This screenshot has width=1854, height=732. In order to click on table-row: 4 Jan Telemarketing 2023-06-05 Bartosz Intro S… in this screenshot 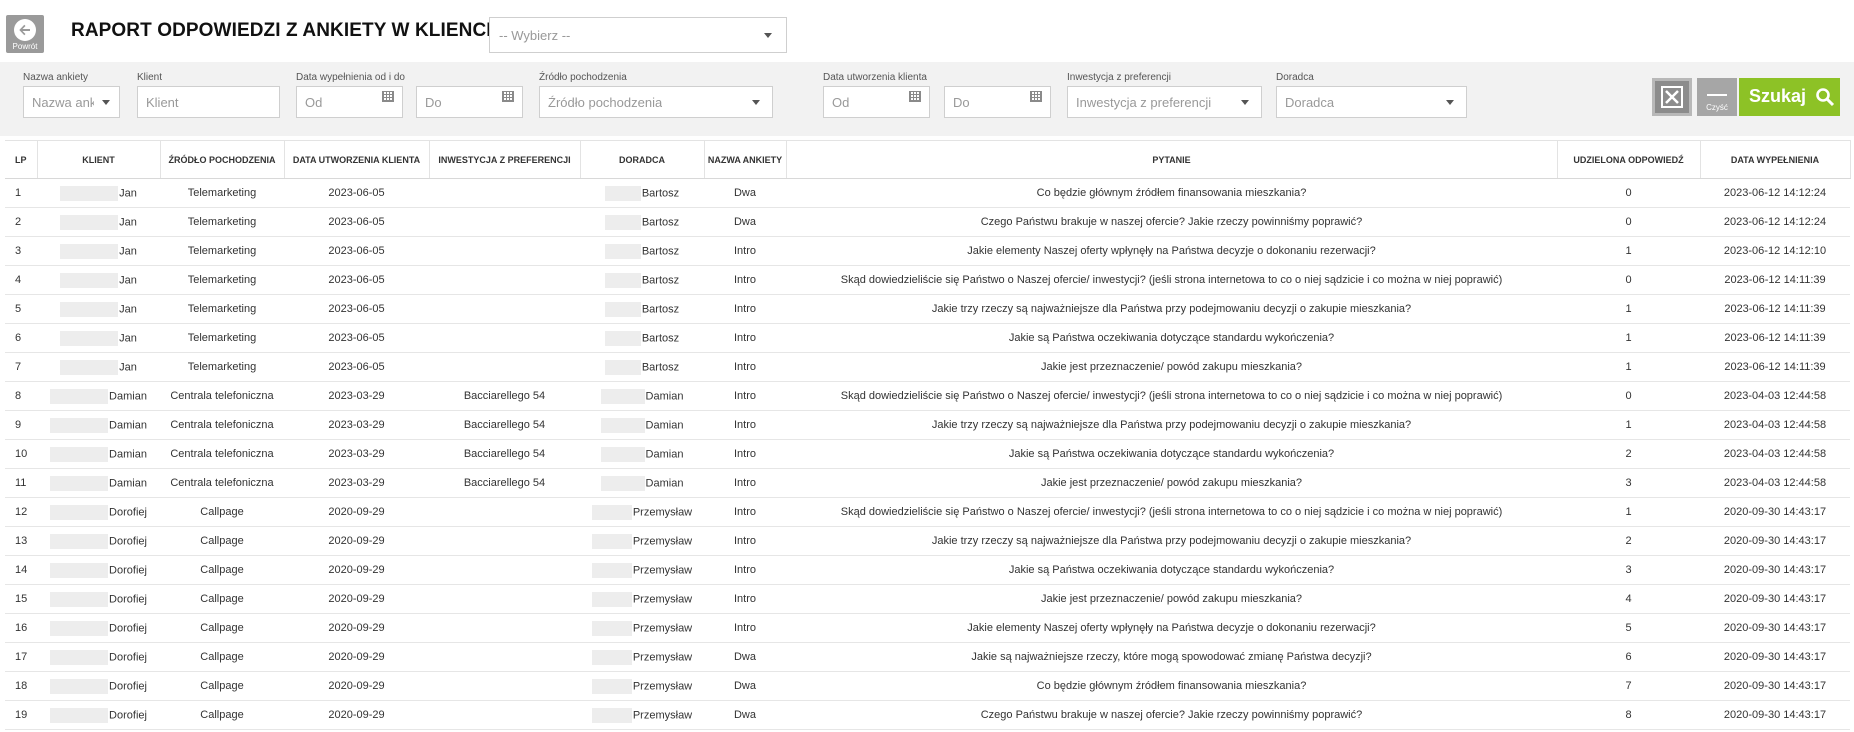, I will do `click(927, 280)`.